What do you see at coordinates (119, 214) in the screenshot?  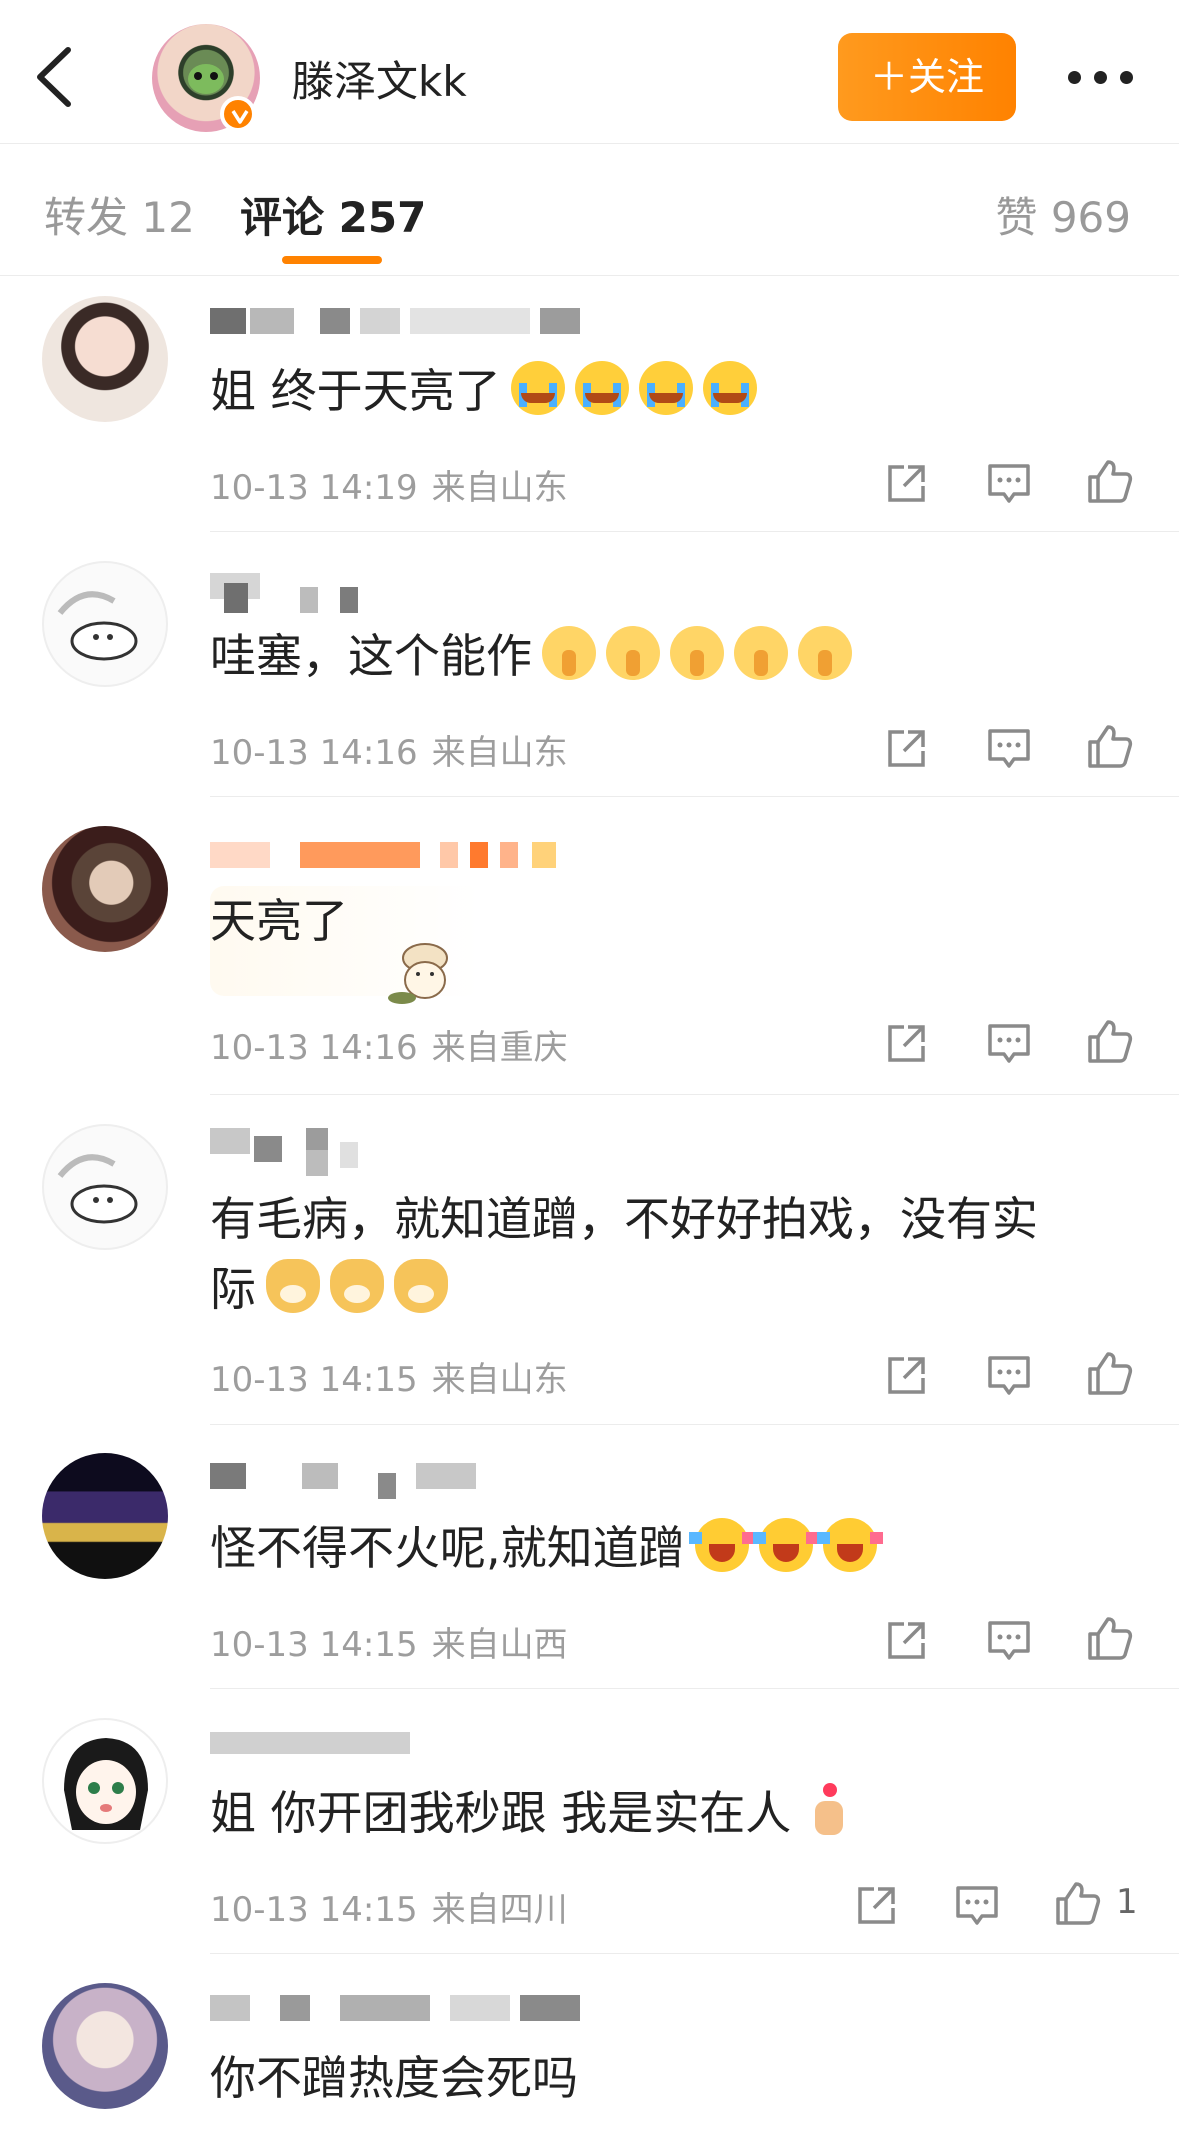 I see `tab-repost: 转发 12` at bounding box center [119, 214].